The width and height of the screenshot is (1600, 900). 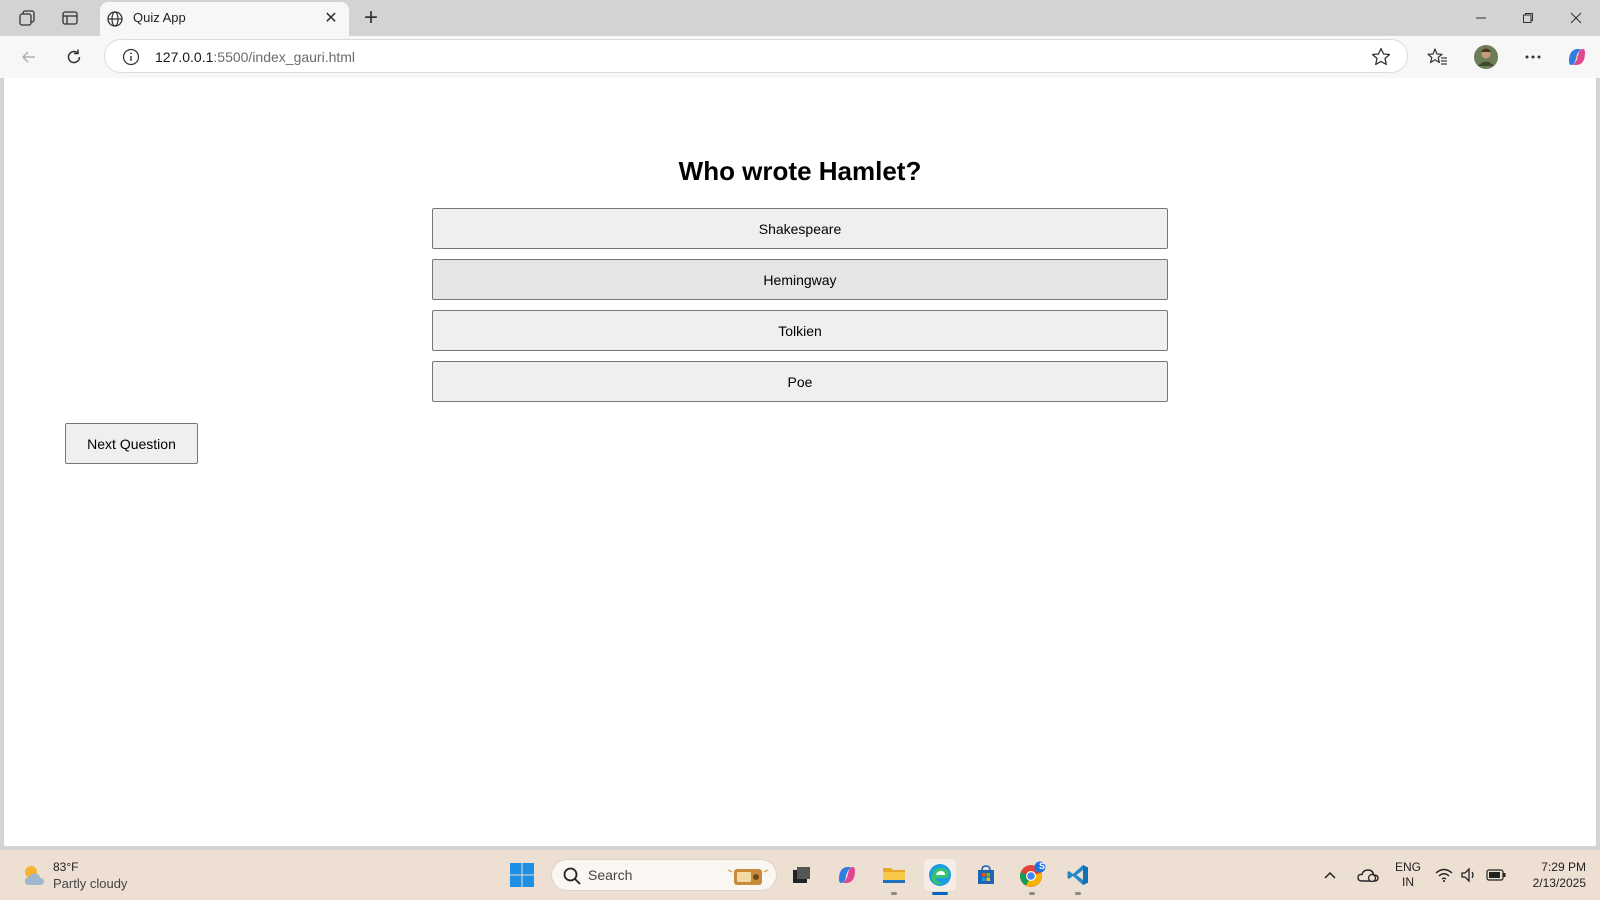 I want to click on globe-icon, so click(x=115, y=19).